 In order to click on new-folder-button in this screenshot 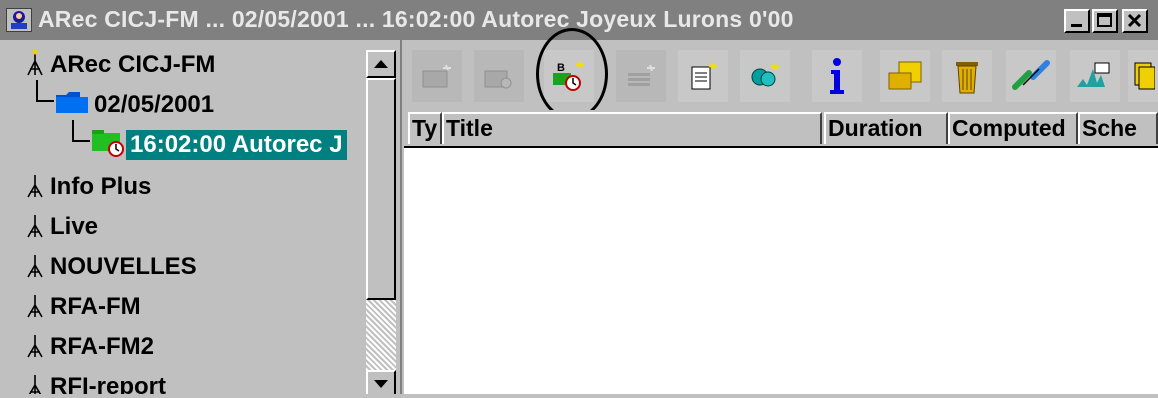, I will do `click(437, 76)`.